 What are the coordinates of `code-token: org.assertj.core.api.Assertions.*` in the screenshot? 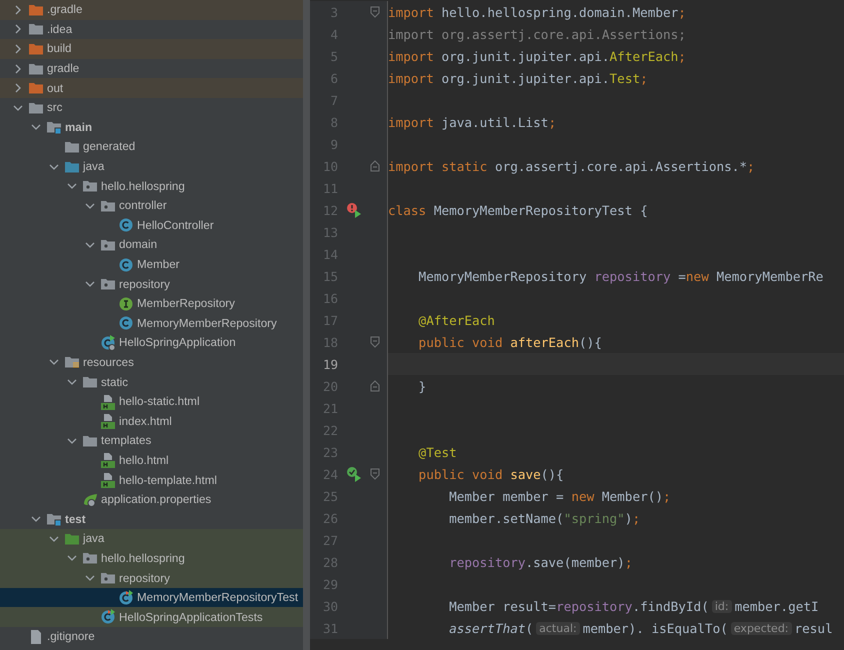 It's located at (621, 166).